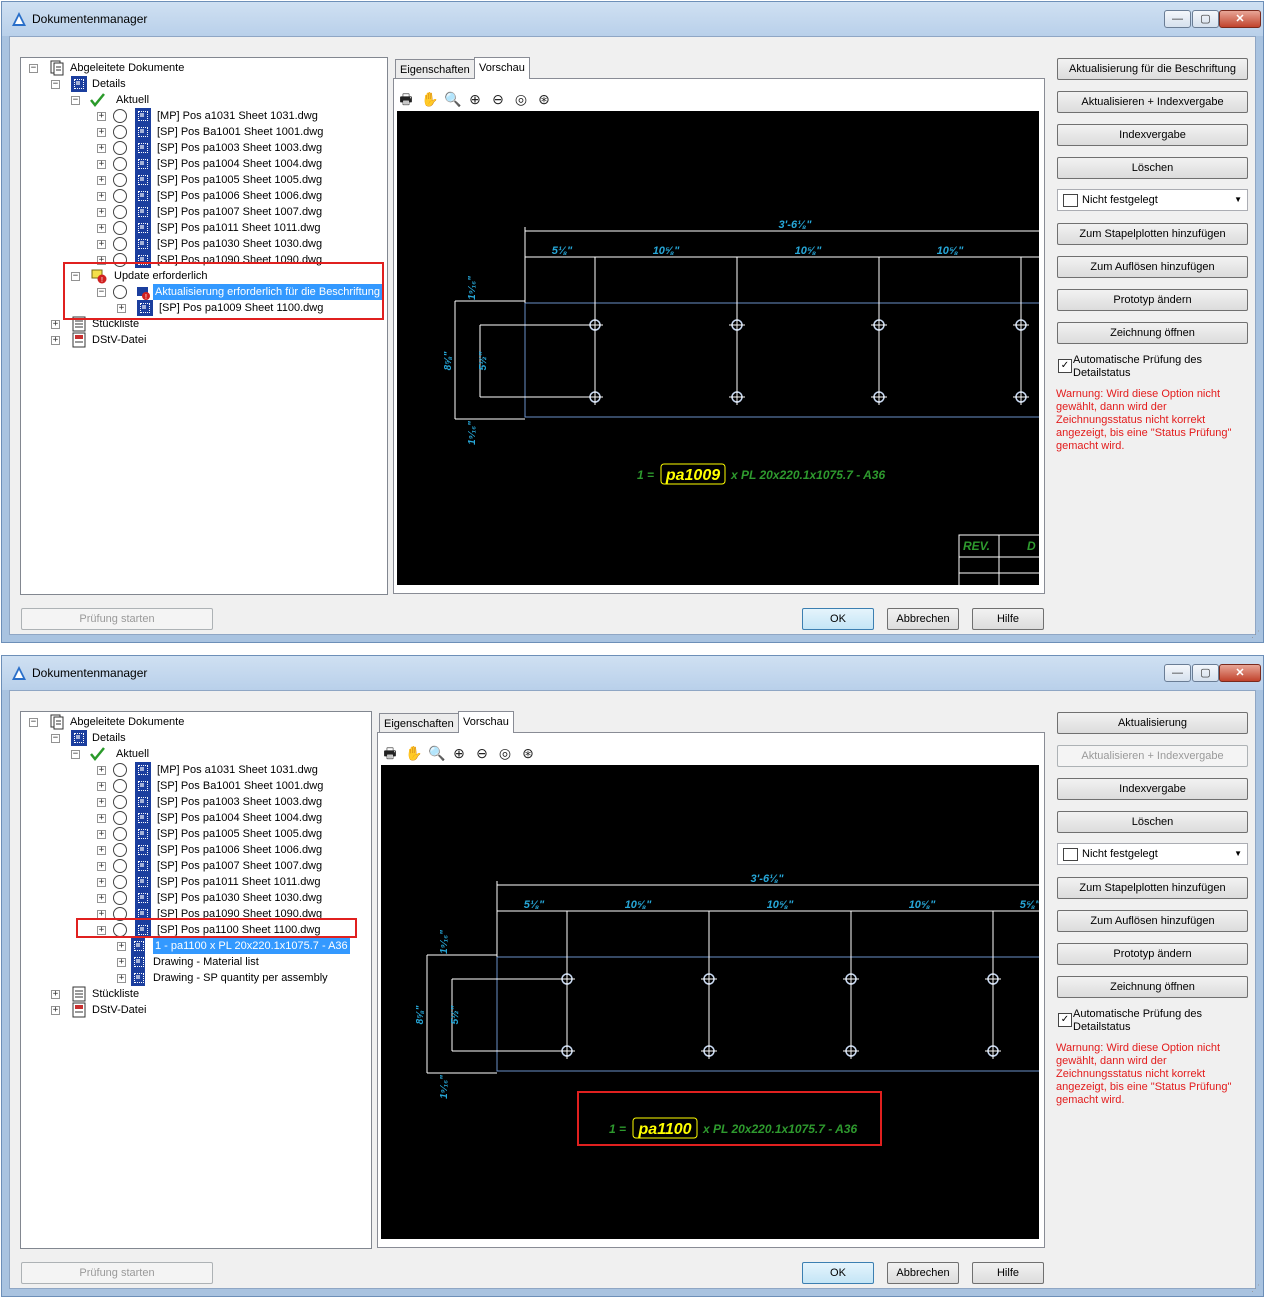 Image resolution: width=1265 pixels, height=1302 pixels. I want to click on tree-child-label: Drawing - SP quantity per assembly, so click(240, 978).